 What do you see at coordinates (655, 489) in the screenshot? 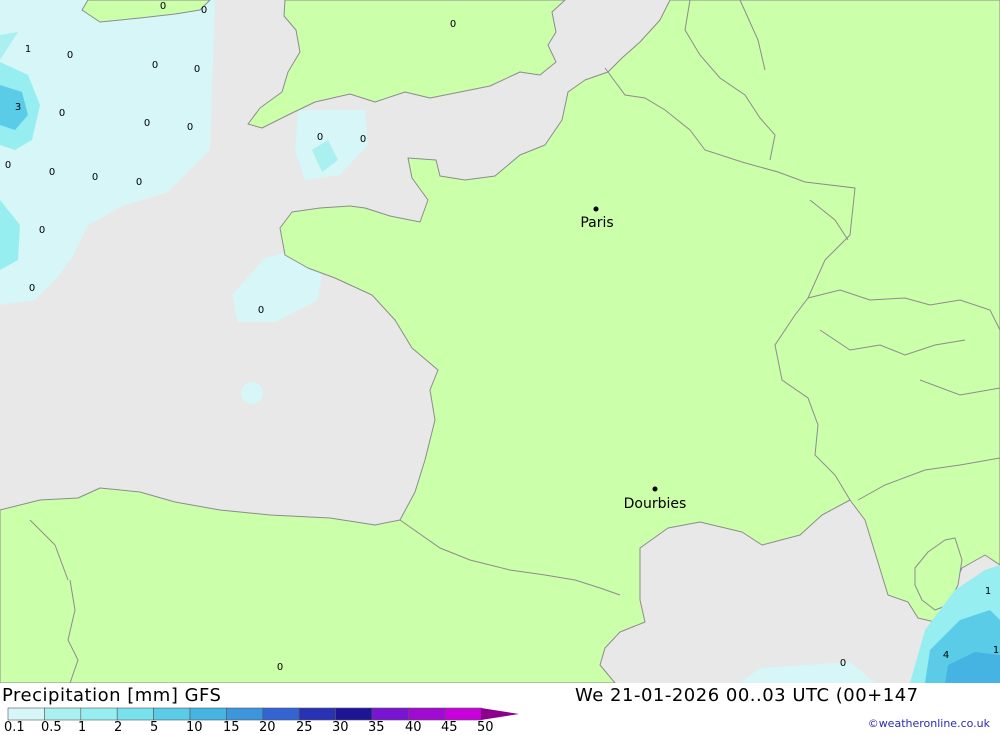
I see `dourbies-marker` at bounding box center [655, 489].